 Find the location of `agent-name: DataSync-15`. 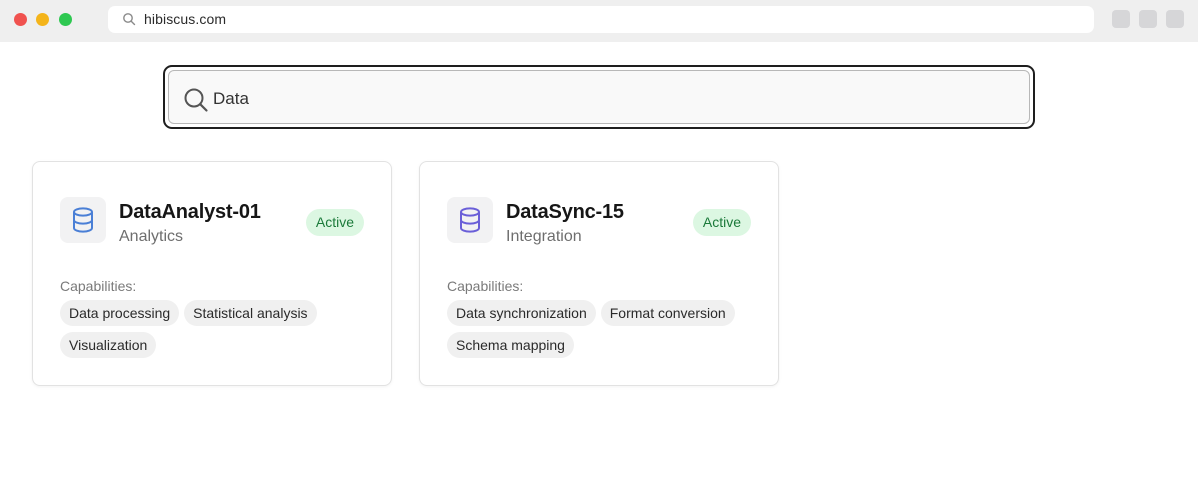

agent-name: DataSync-15 is located at coordinates (565, 212).